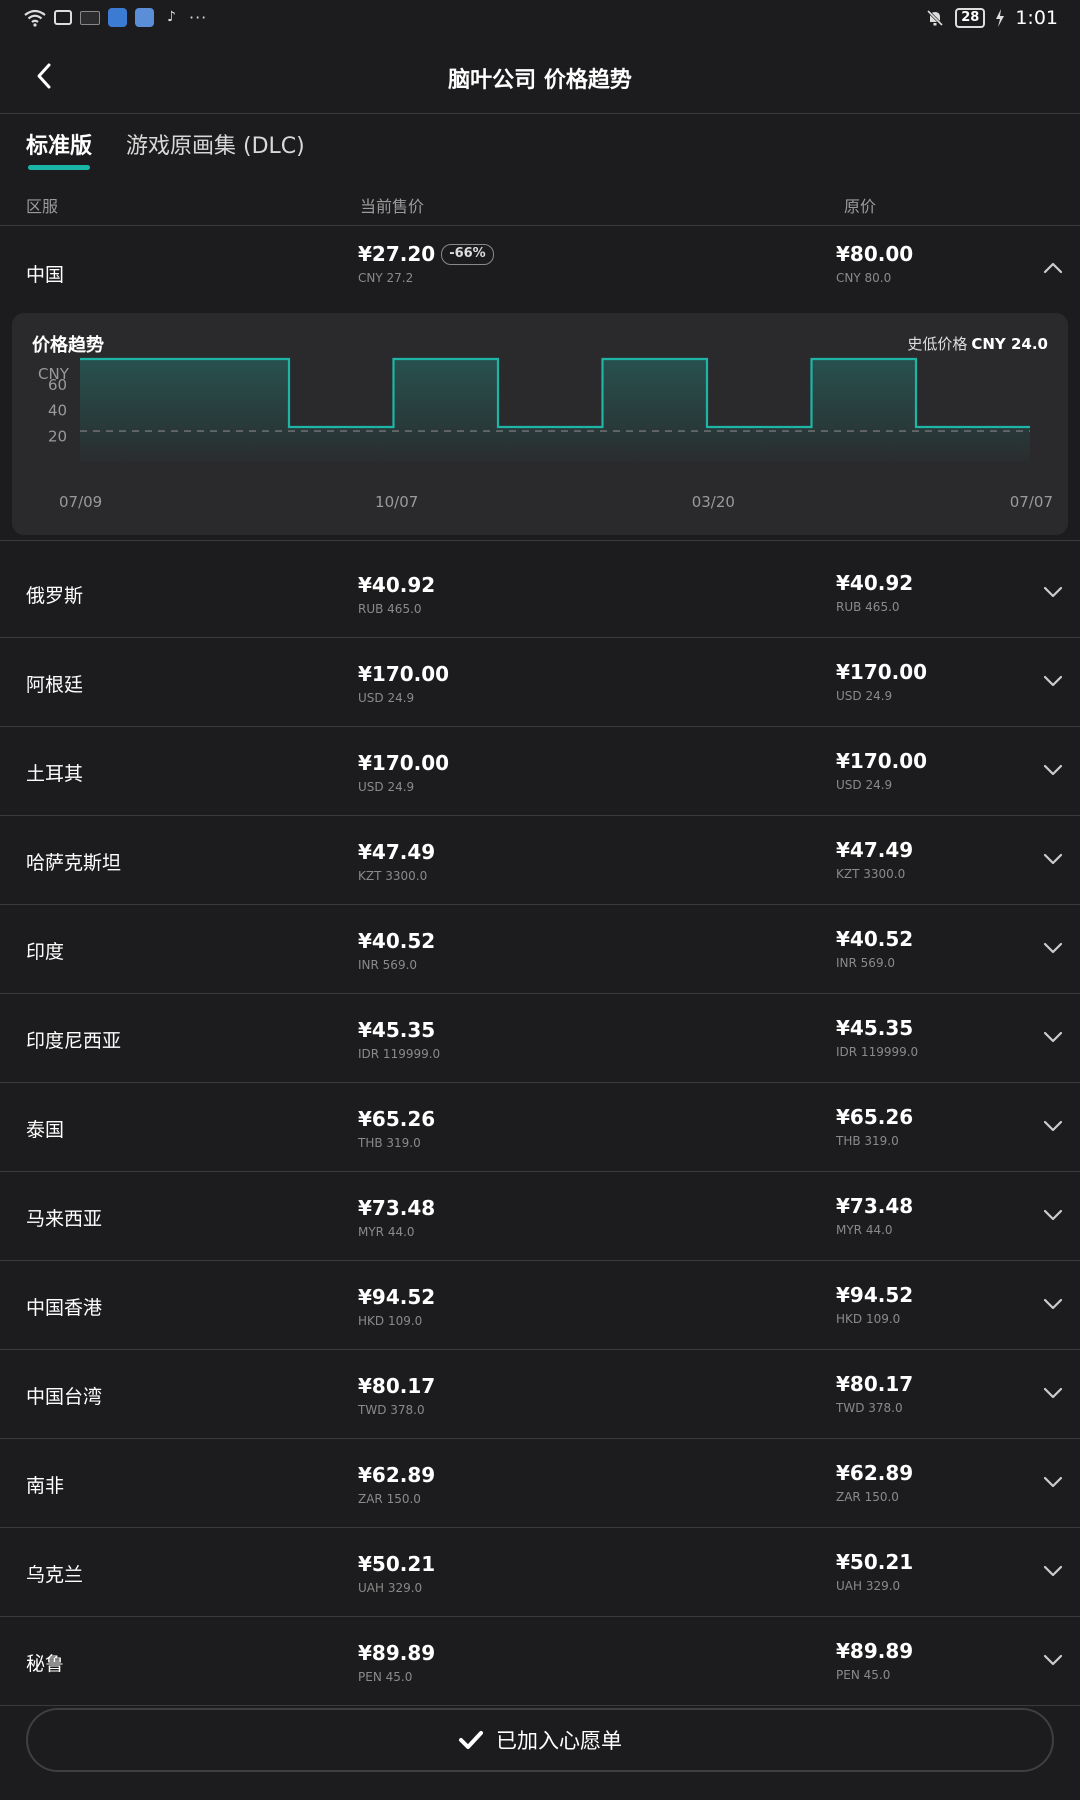 This screenshot has width=1080, height=1800. What do you see at coordinates (875, 1028) in the screenshot?
I see `original-price-cny: ¥45.35` at bounding box center [875, 1028].